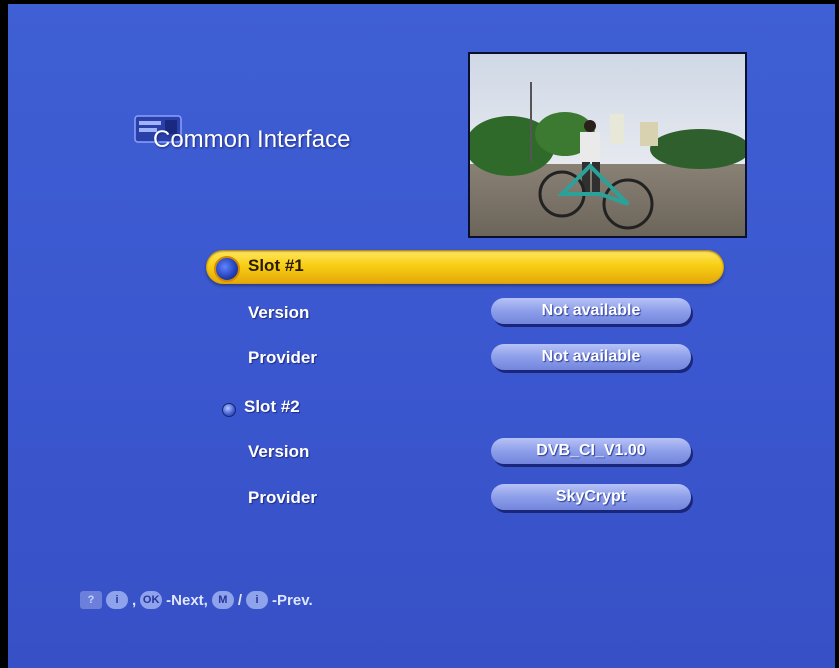  I want to click on info-key-icon: i, so click(117, 600).